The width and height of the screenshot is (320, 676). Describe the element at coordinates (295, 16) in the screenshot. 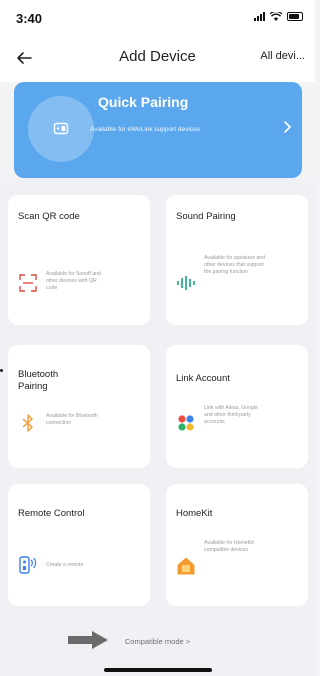

I see `battery-icon` at that location.